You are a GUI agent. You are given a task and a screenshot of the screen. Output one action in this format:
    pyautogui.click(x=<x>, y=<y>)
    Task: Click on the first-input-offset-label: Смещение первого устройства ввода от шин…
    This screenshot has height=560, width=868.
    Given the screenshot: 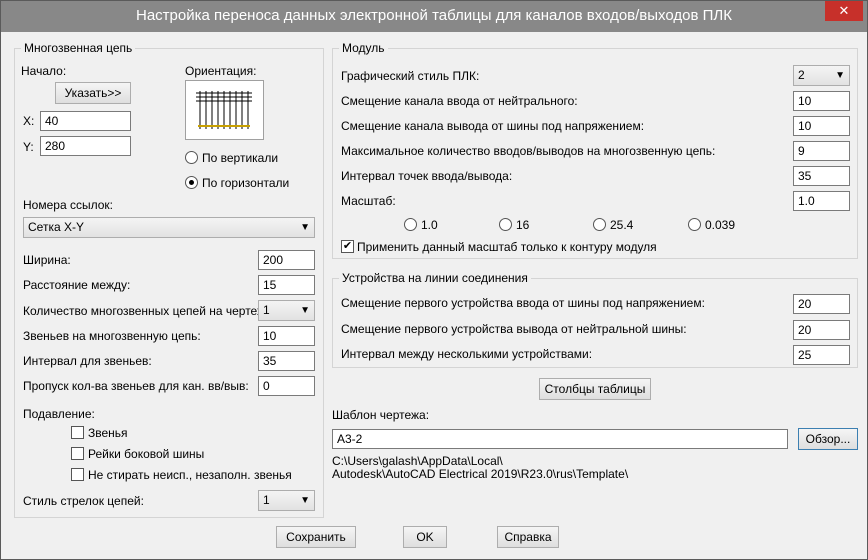 What is the action you would take?
    pyautogui.click(x=523, y=303)
    